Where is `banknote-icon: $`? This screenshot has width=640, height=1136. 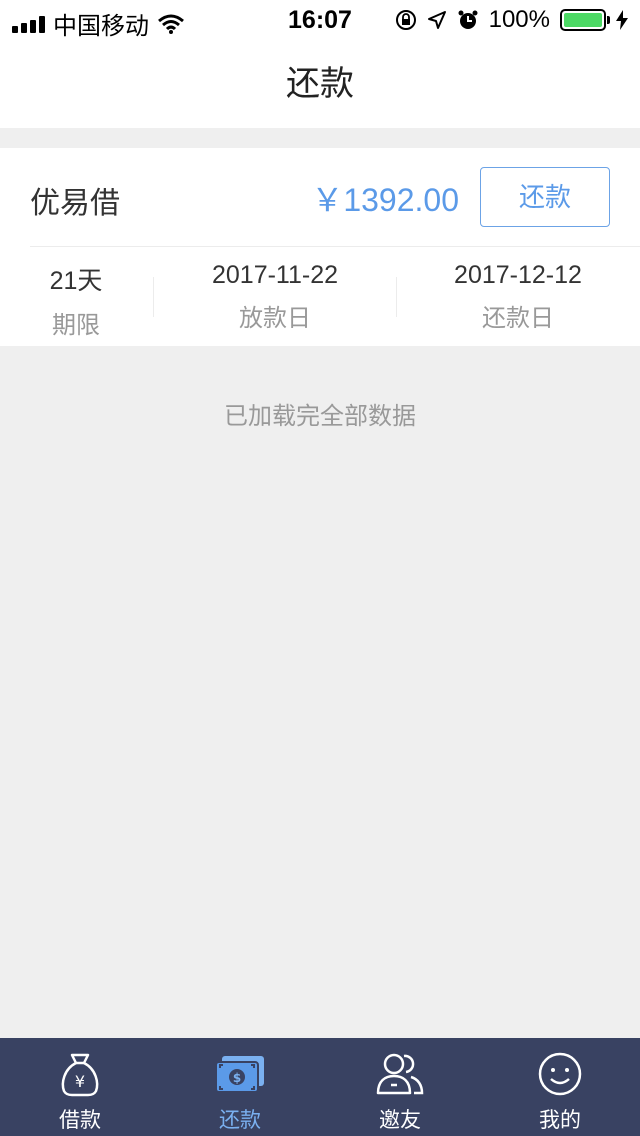 banknote-icon: $ is located at coordinates (240, 1074).